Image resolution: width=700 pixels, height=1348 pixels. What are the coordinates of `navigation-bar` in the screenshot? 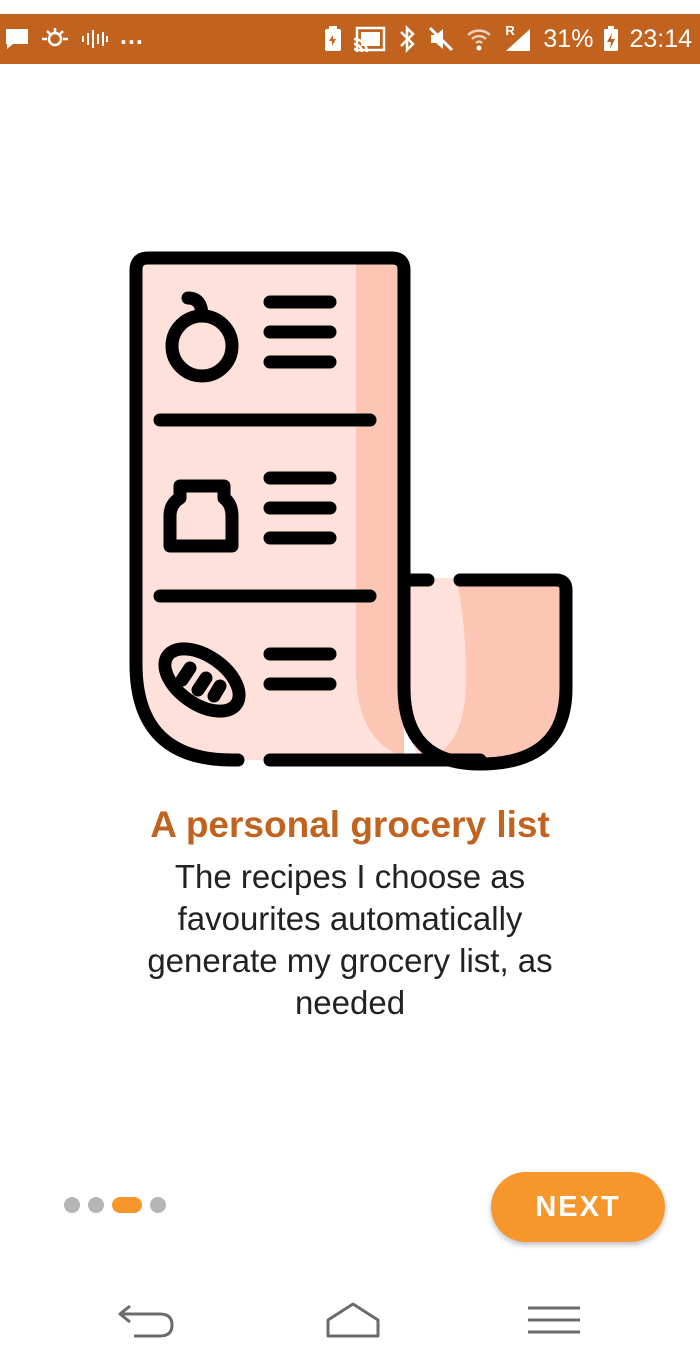 It's located at (350, 1319).